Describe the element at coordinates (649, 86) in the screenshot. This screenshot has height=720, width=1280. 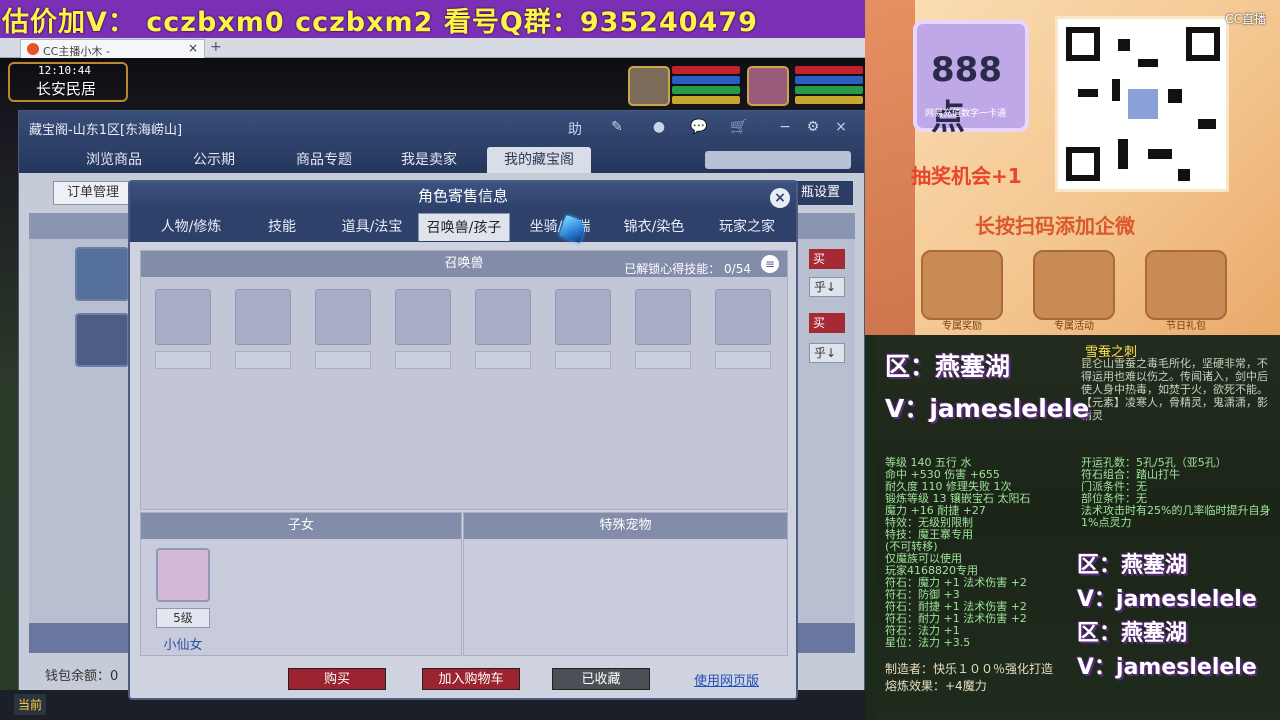
I see `pet-portrait` at that location.